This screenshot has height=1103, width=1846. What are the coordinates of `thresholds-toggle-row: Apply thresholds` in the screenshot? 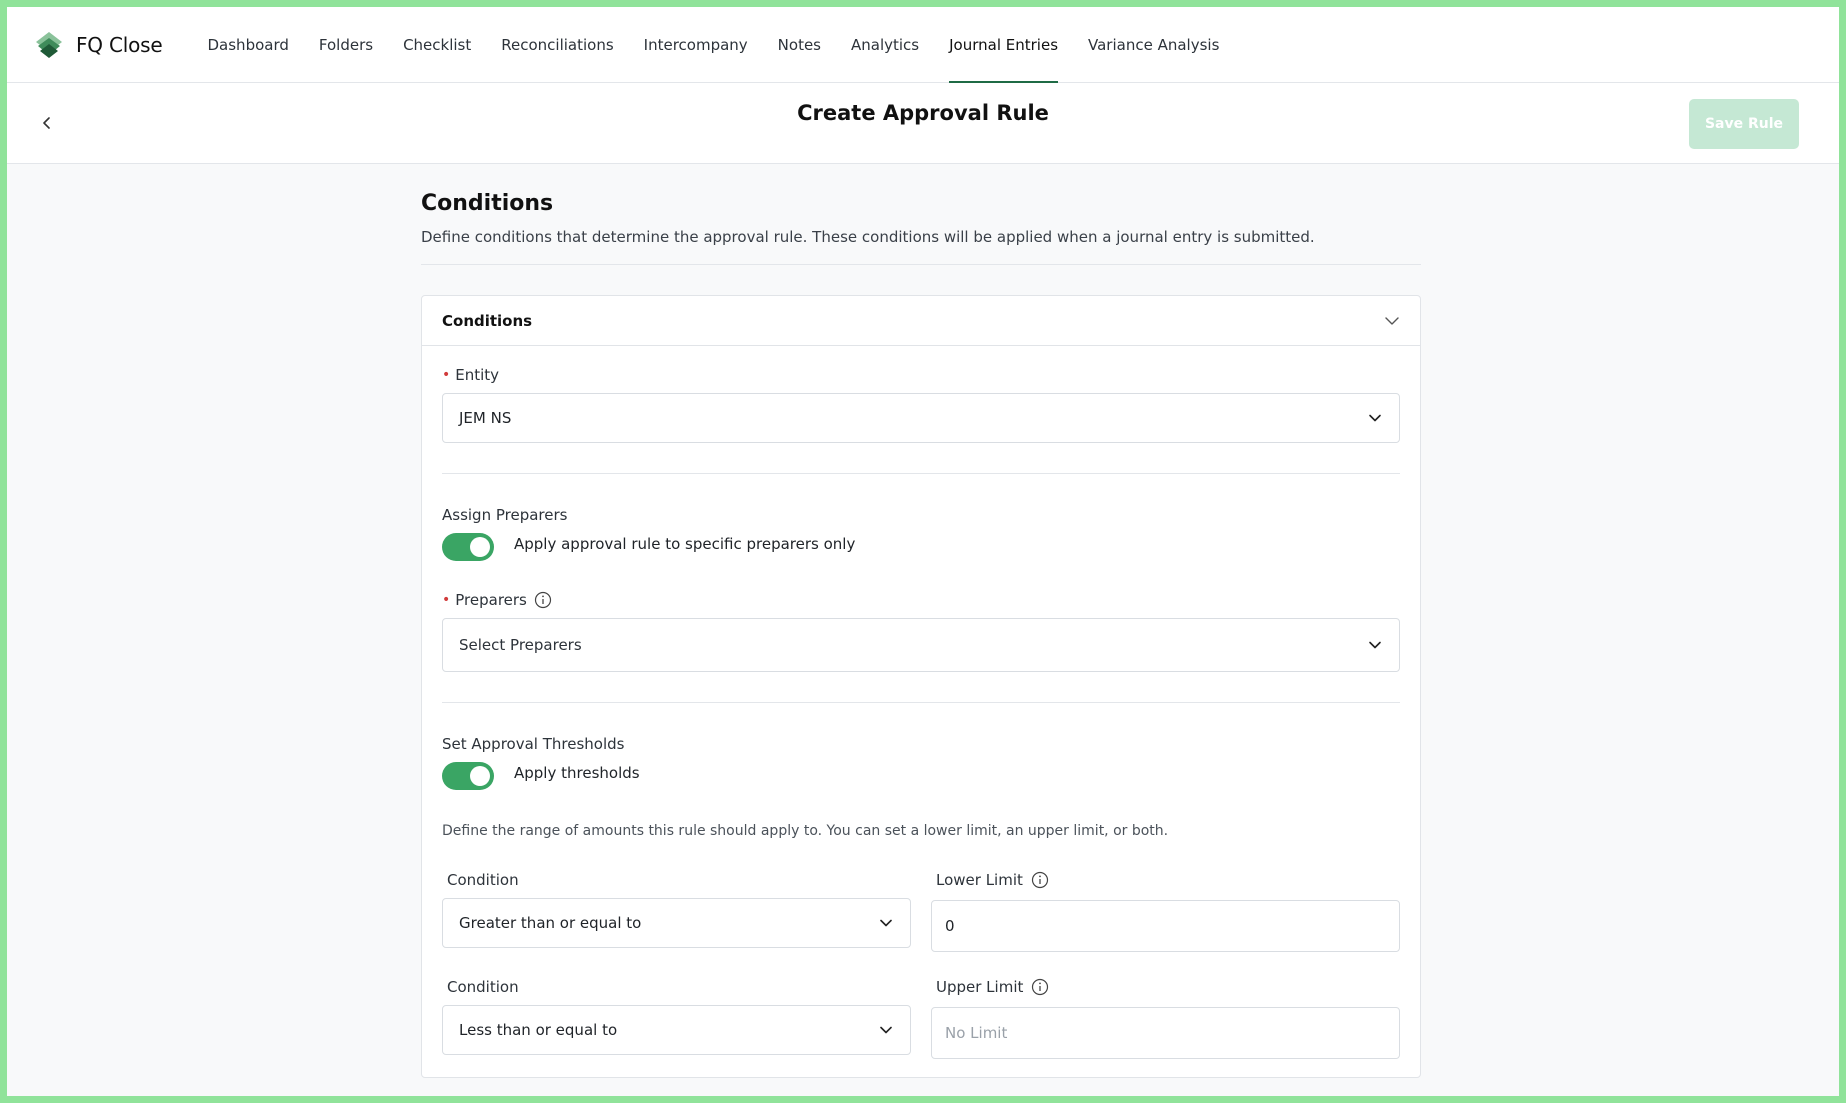 It's located at (921, 776).